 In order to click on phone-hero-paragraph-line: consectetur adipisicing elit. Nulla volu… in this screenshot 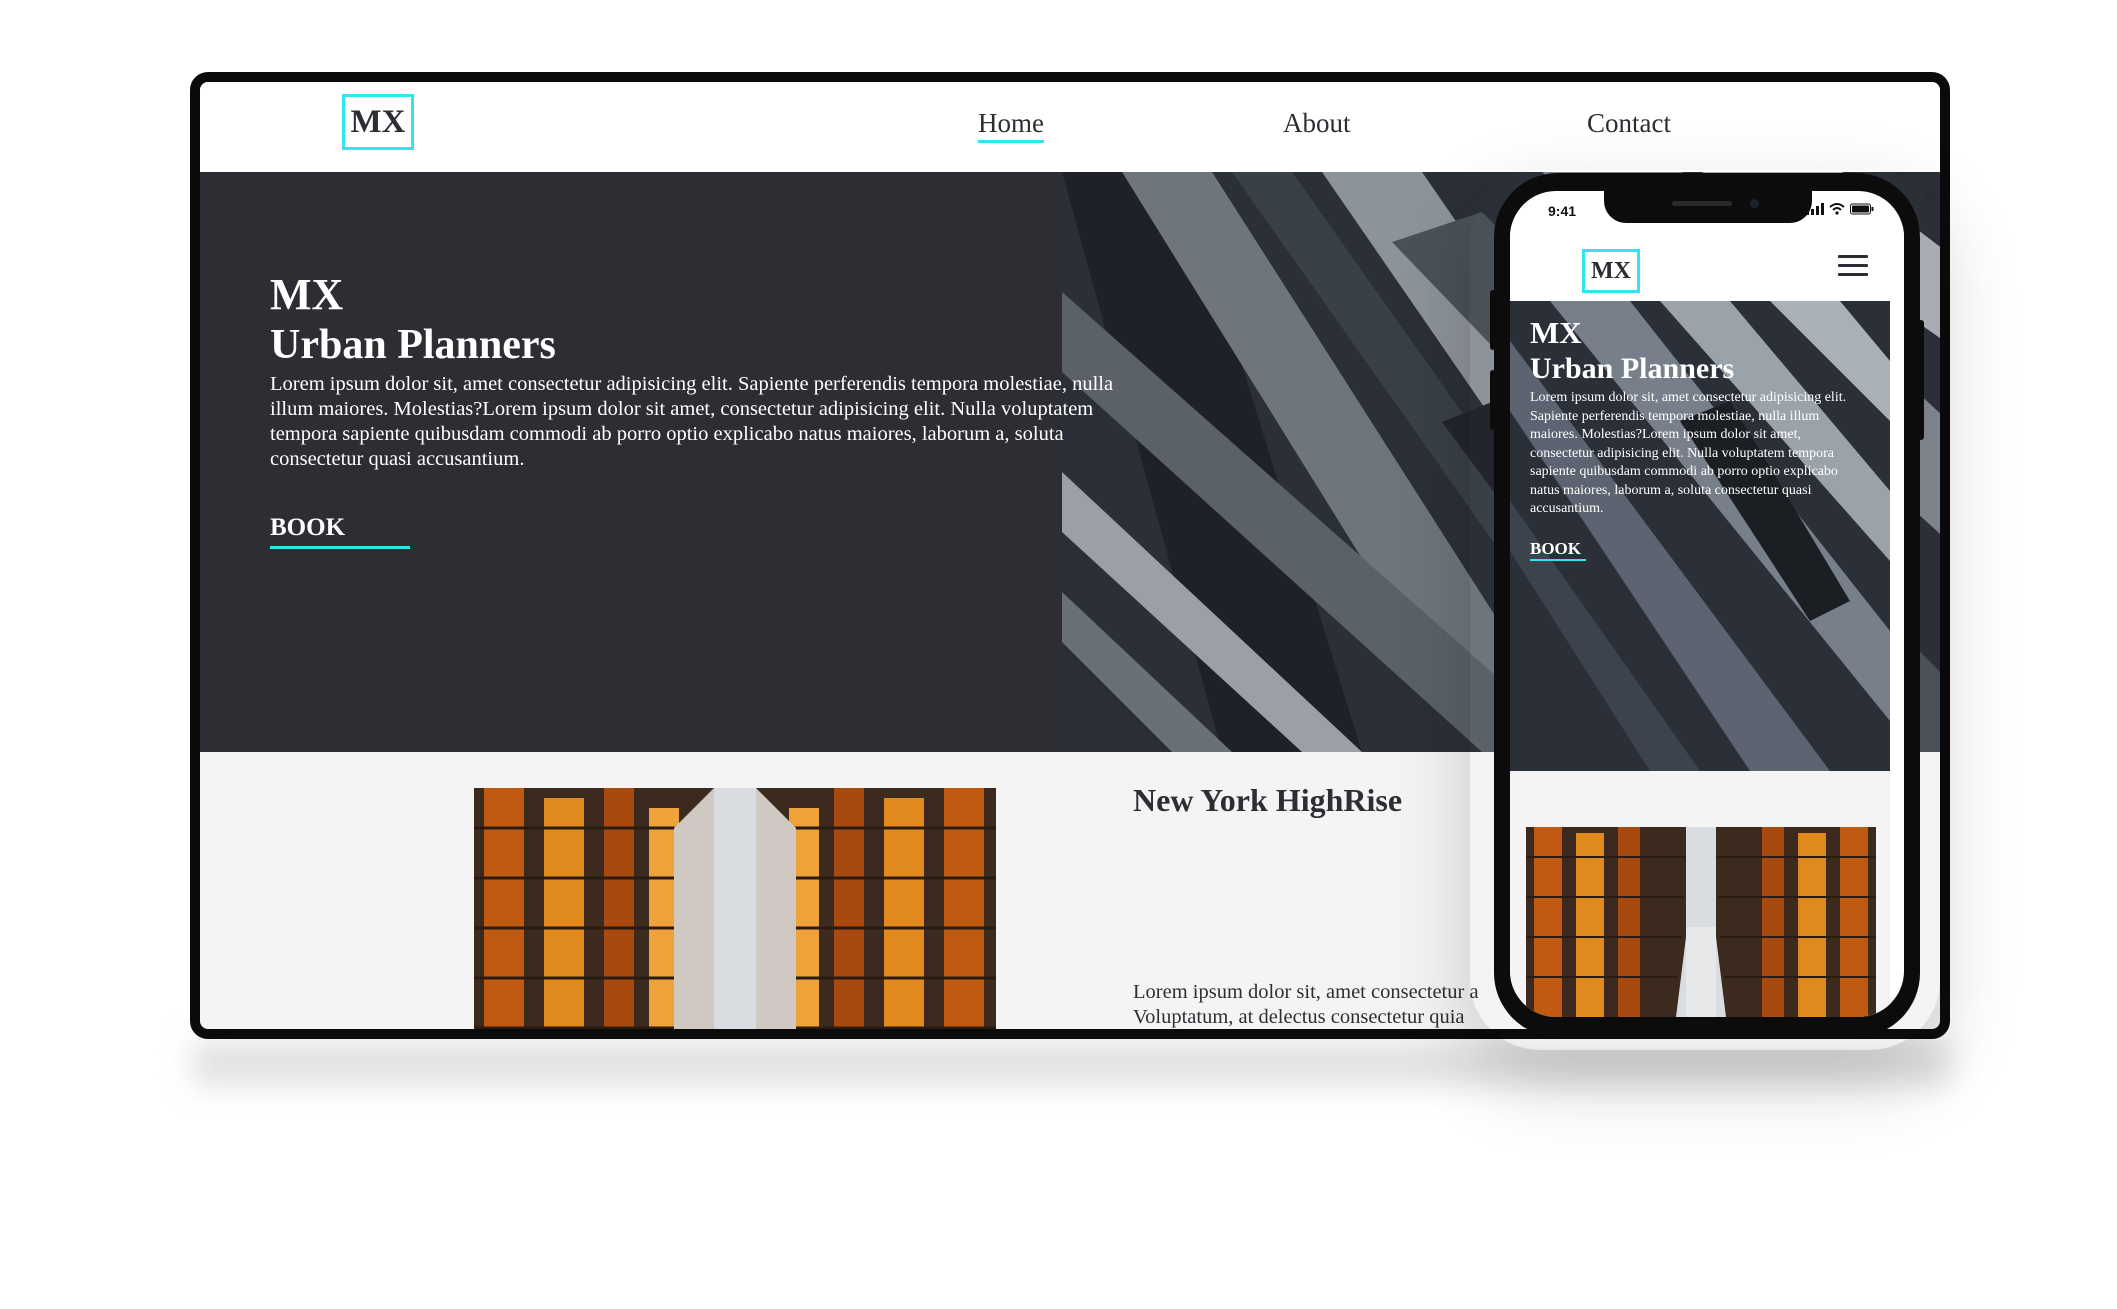, I will do `click(1682, 453)`.